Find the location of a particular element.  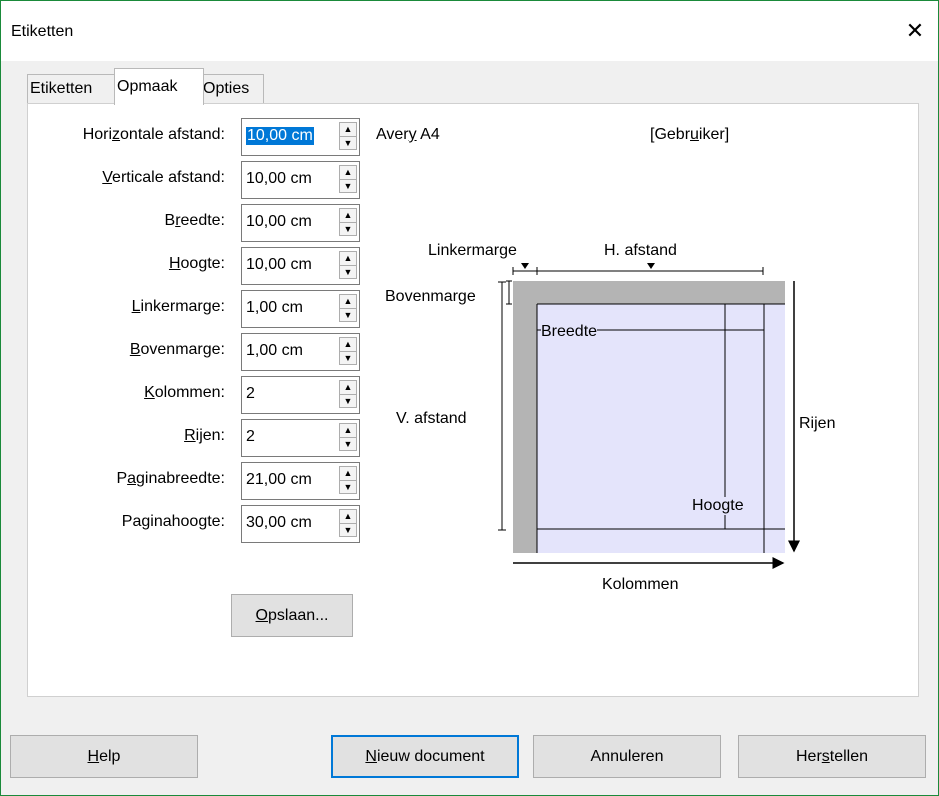

diagram-columns-label: Kolommen is located at coordinates (640, 584).